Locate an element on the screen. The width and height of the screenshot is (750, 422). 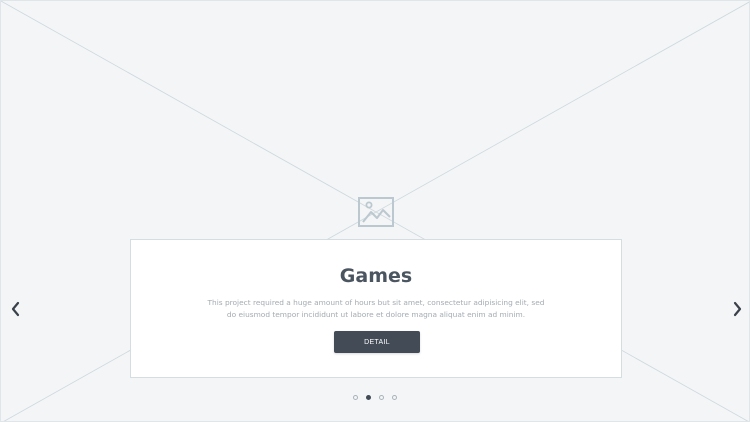
chevron-left-icon is located at coordinates (15, 309).